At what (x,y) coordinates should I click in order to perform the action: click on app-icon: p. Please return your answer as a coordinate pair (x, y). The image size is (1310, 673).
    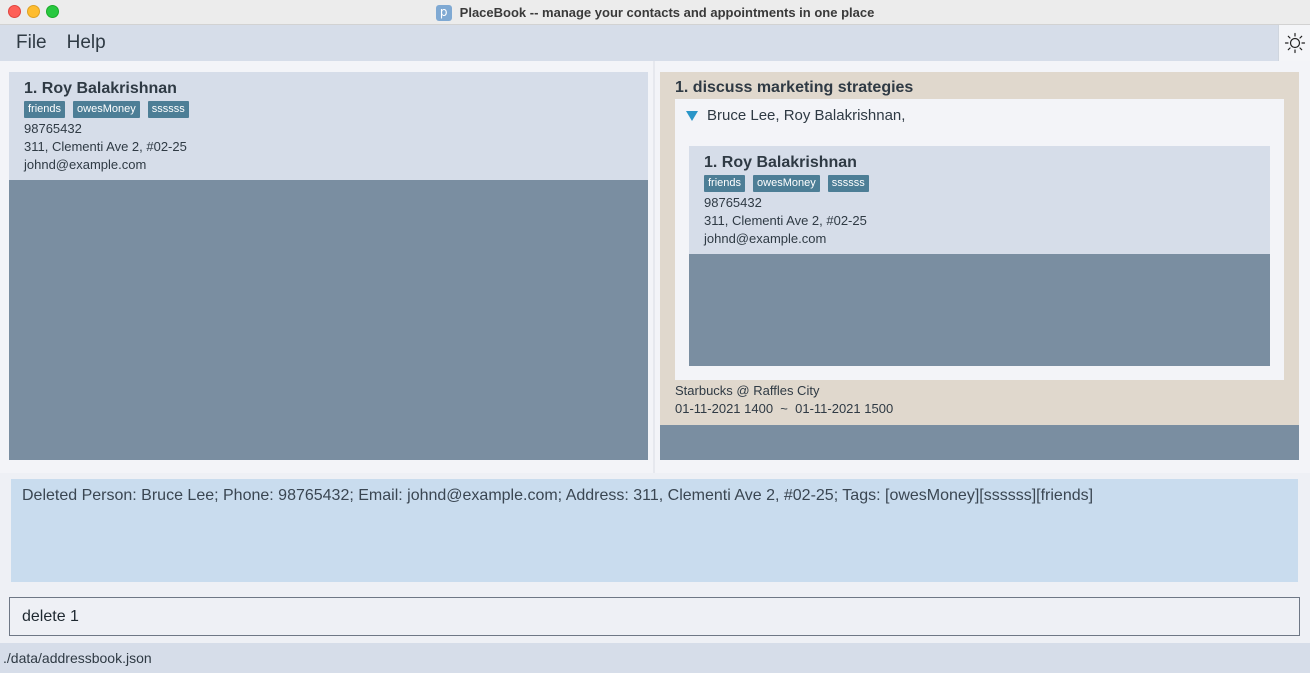
    Looking at the image, I should click on (443, 12).